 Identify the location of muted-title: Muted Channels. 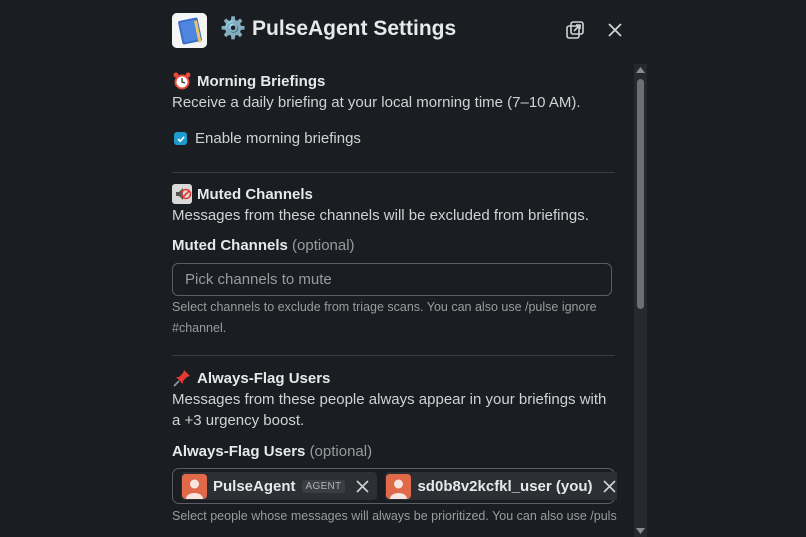
(255, 194).